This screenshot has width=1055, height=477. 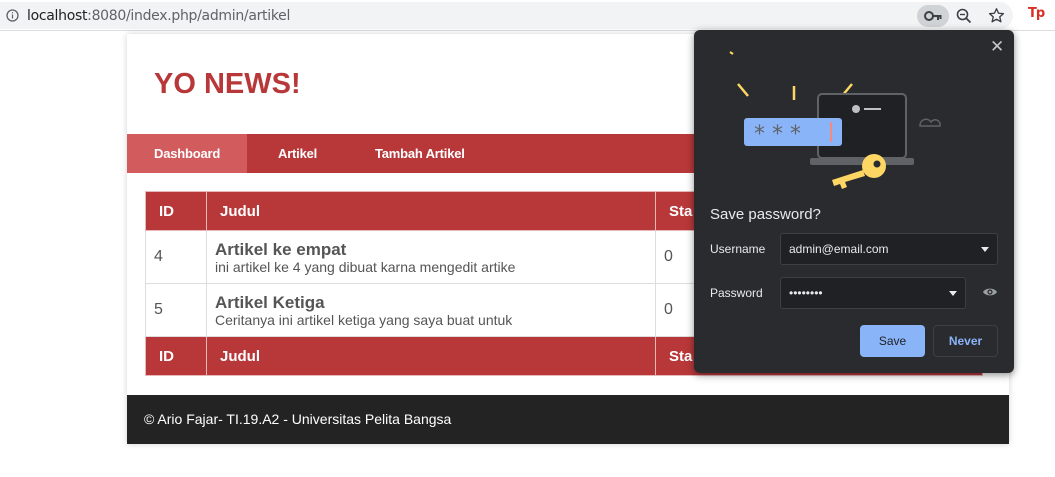 What do you see at coordinates (996, 15) in the screenshot?
I see `star-icon` at bounding box center [996, 15].